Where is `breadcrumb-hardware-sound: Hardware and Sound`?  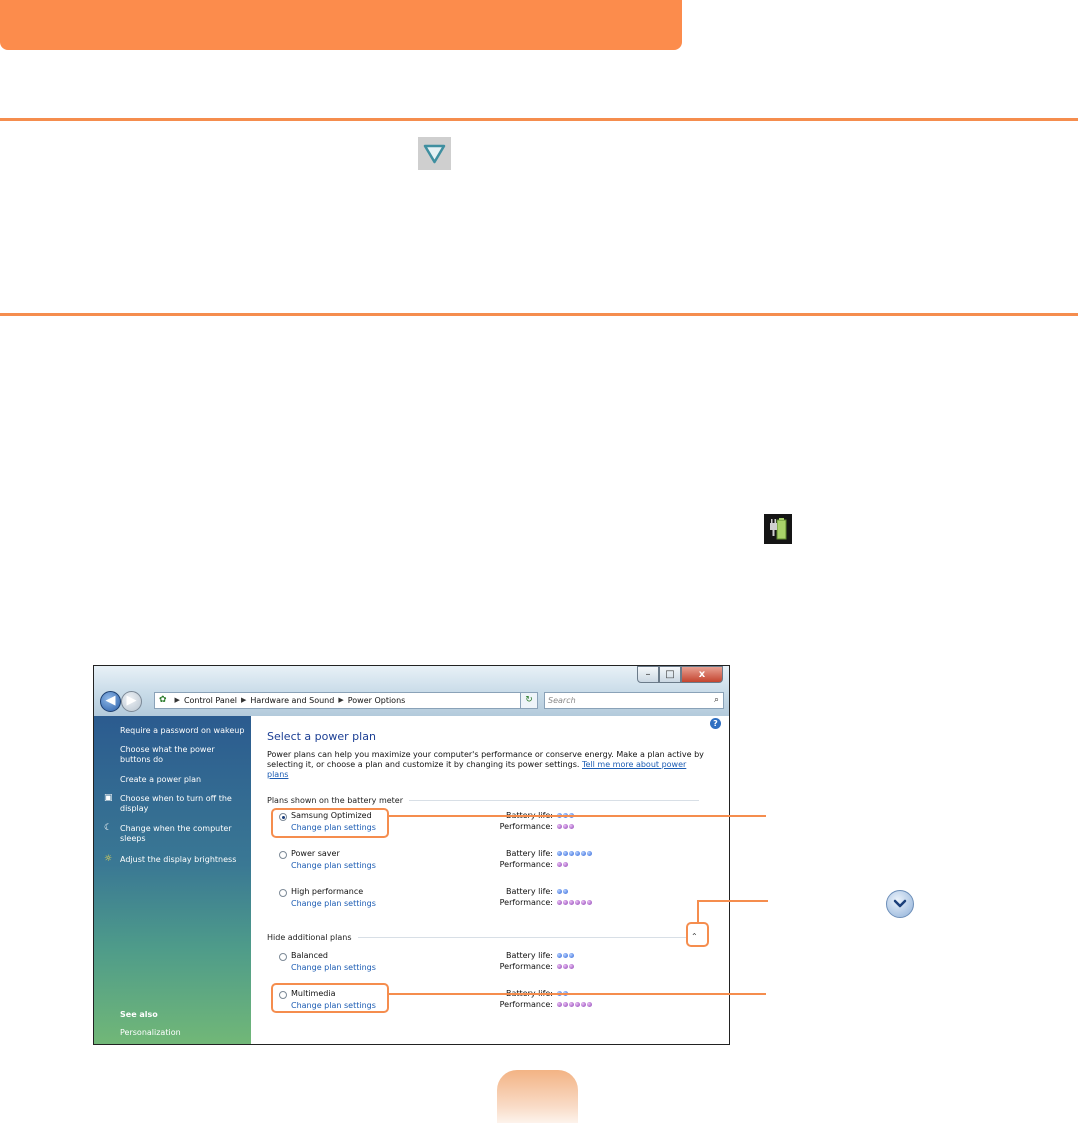 breadcrumb-hardware-sound: Hardware and Sound is located at coordinates (292, 700).